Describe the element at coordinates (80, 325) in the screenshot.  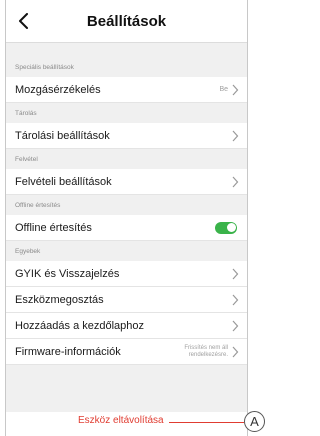
I see `row-label: Hozzáadás a kezdőlaphoz` at that location.